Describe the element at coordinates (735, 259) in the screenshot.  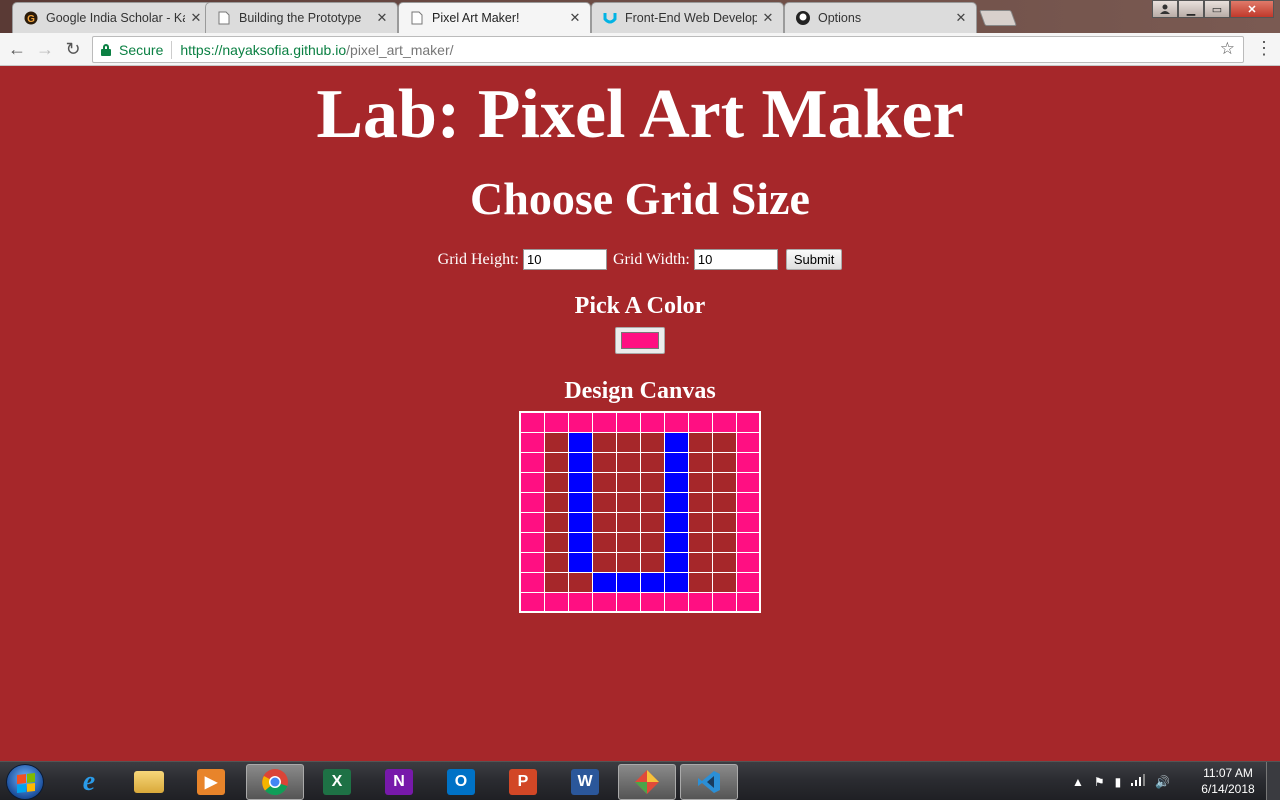
I see `grid-width-input` at that location.